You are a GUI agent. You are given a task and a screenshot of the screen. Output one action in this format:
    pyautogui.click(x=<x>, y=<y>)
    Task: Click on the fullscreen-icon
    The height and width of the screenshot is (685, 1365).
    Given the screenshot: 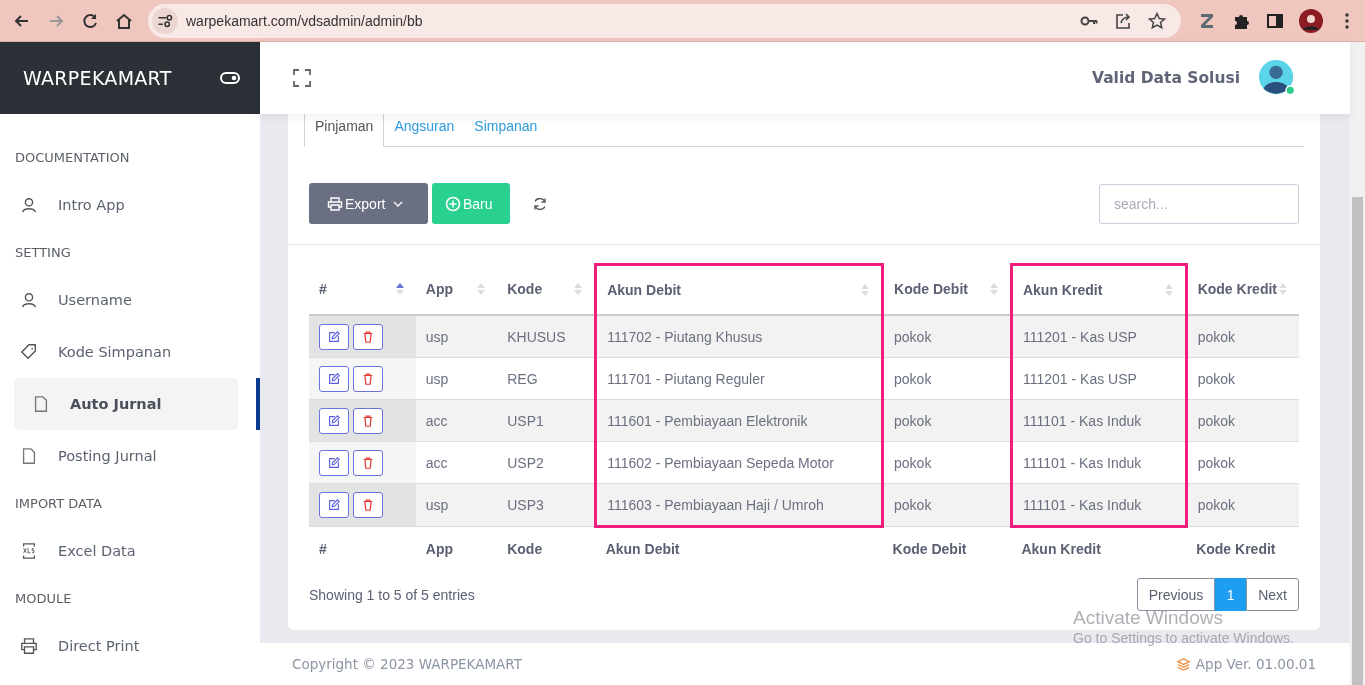 What is the action you would take?
    pyautogui.click(x=302, y=78)
    